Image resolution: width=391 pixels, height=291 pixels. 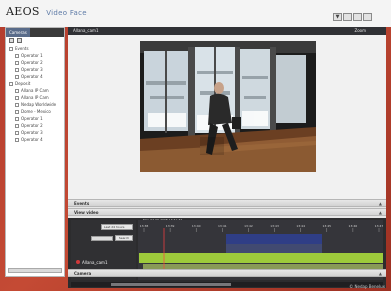 What do you see at coordinates (23, 11) in the screenshot?
I see `brand-name: AEOS` at bounding box center [23, 11].